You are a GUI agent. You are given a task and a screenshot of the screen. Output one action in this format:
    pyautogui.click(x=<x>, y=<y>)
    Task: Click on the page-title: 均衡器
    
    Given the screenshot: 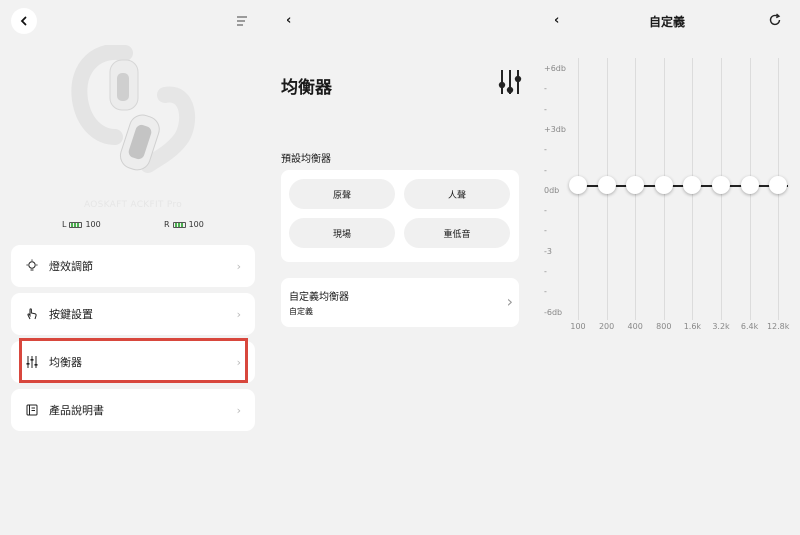 What is the action you would take?
    pyautogui.click(x=306, y=88)
    